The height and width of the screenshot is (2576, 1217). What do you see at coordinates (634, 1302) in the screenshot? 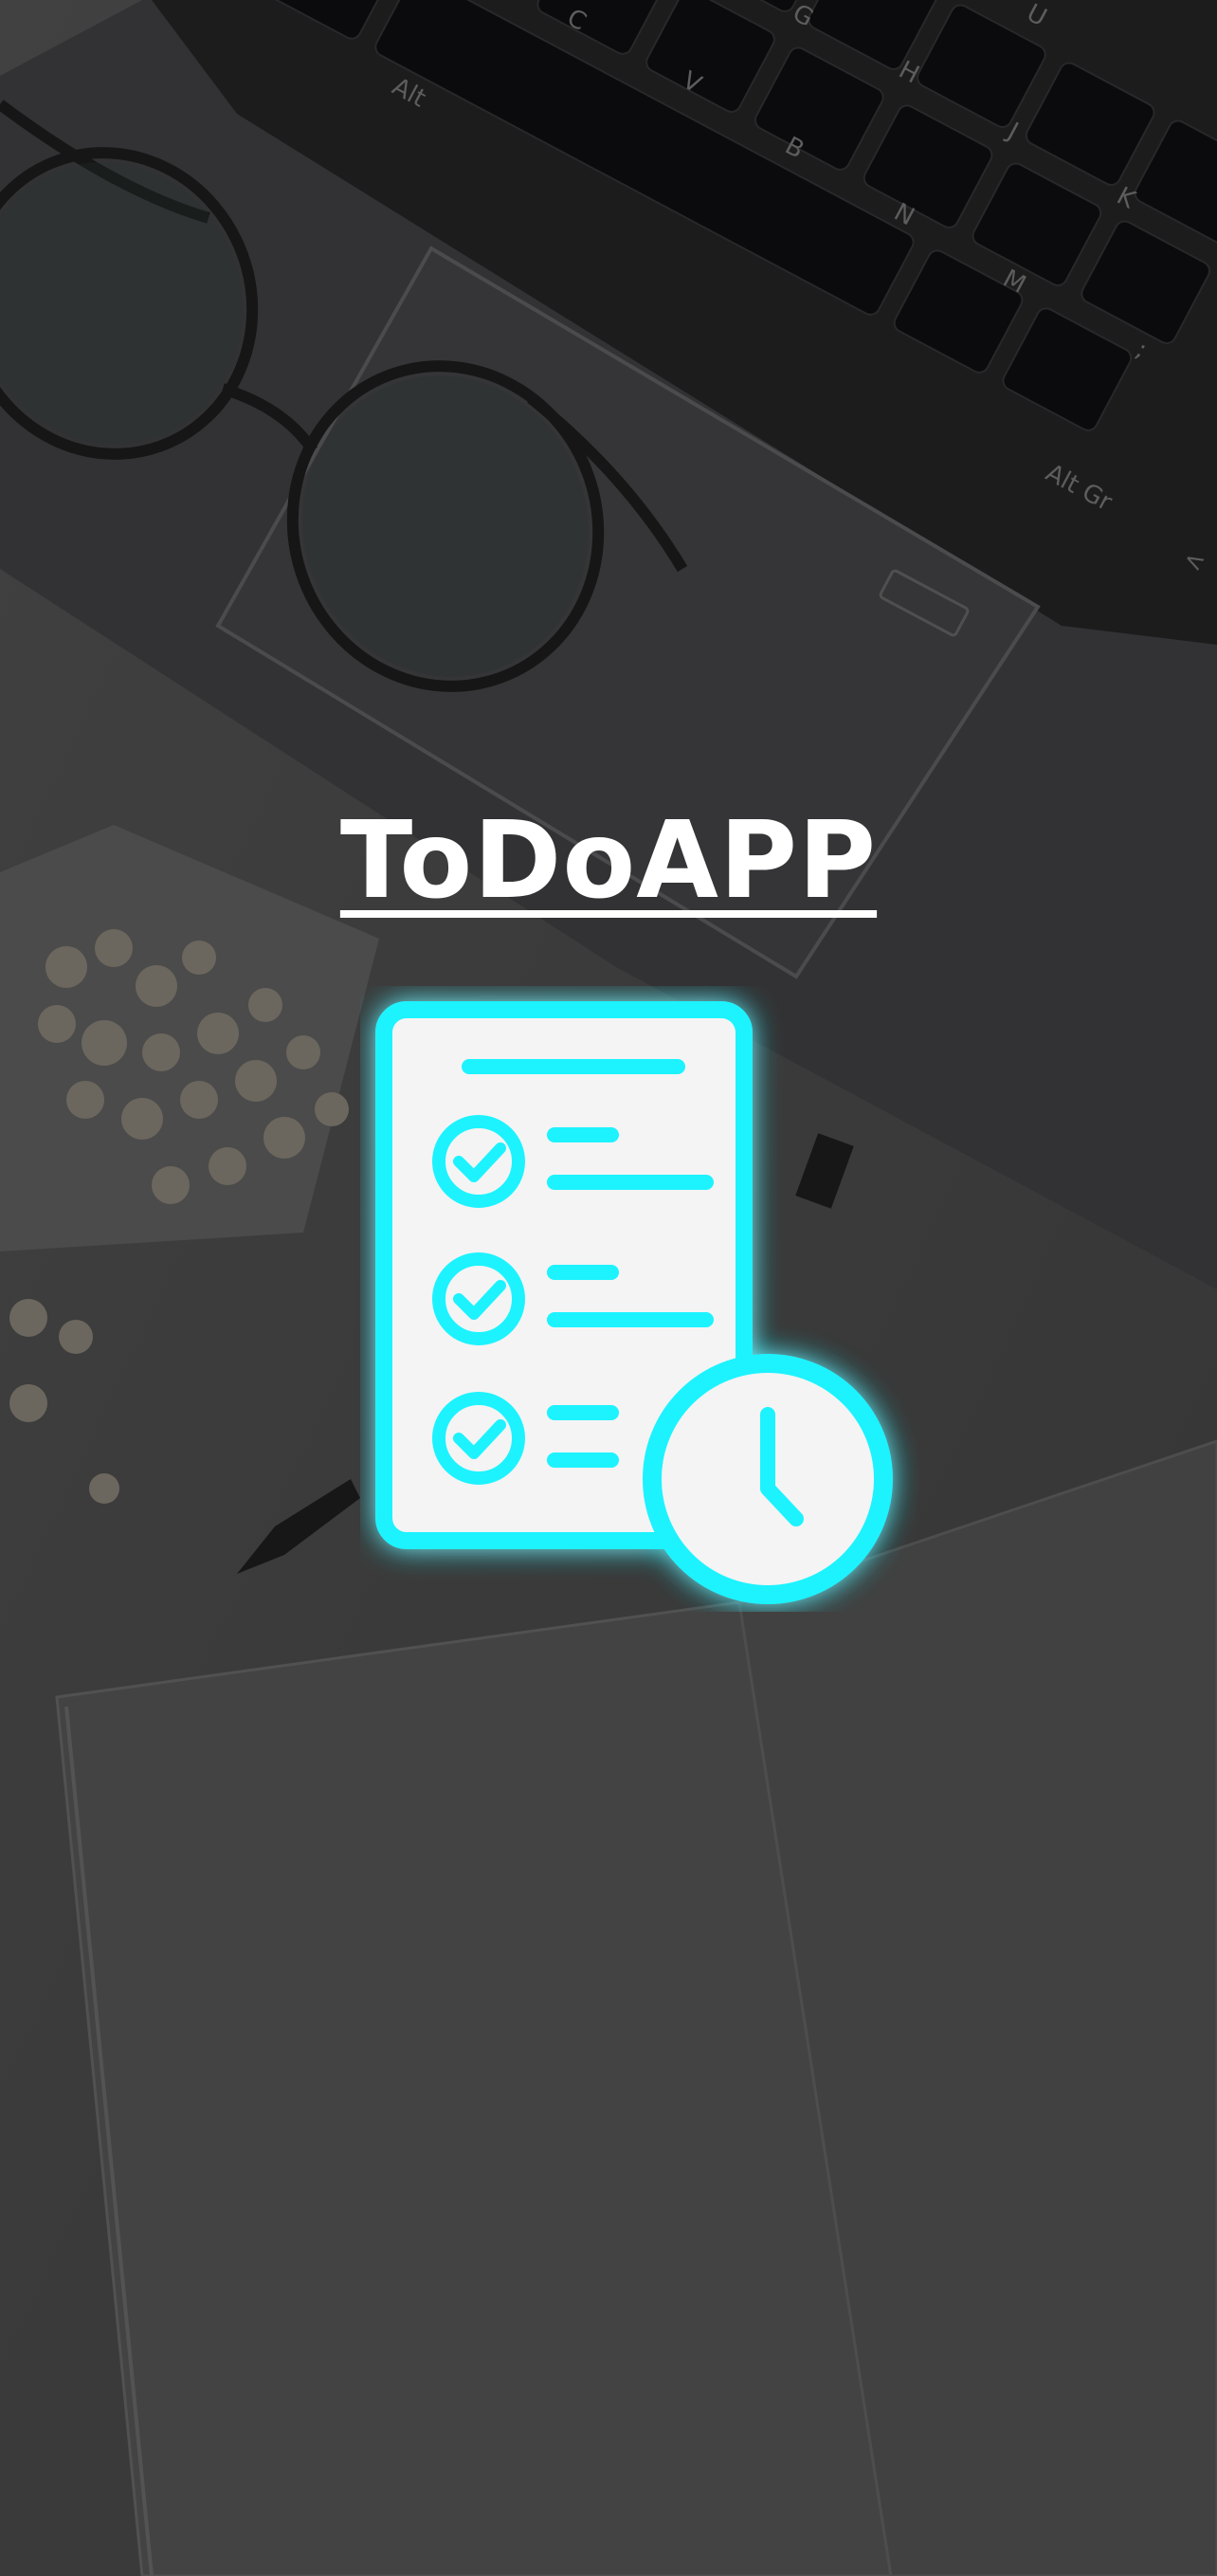
I see `checklist-clock-icon` at bounding box center [634, 1302].